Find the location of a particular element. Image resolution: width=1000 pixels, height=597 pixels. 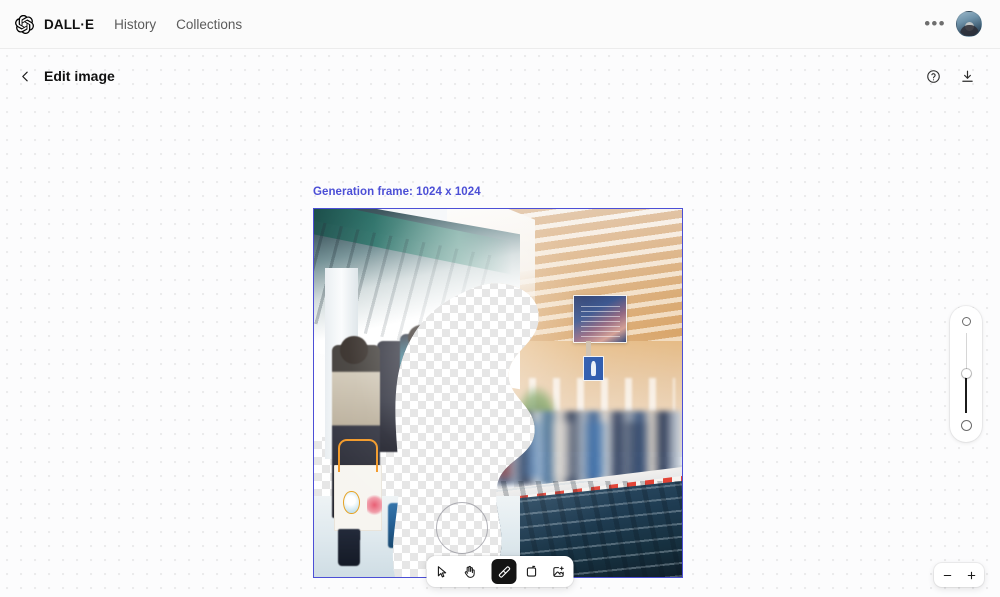

toolbar-separator is located at coordinates (487, 571).